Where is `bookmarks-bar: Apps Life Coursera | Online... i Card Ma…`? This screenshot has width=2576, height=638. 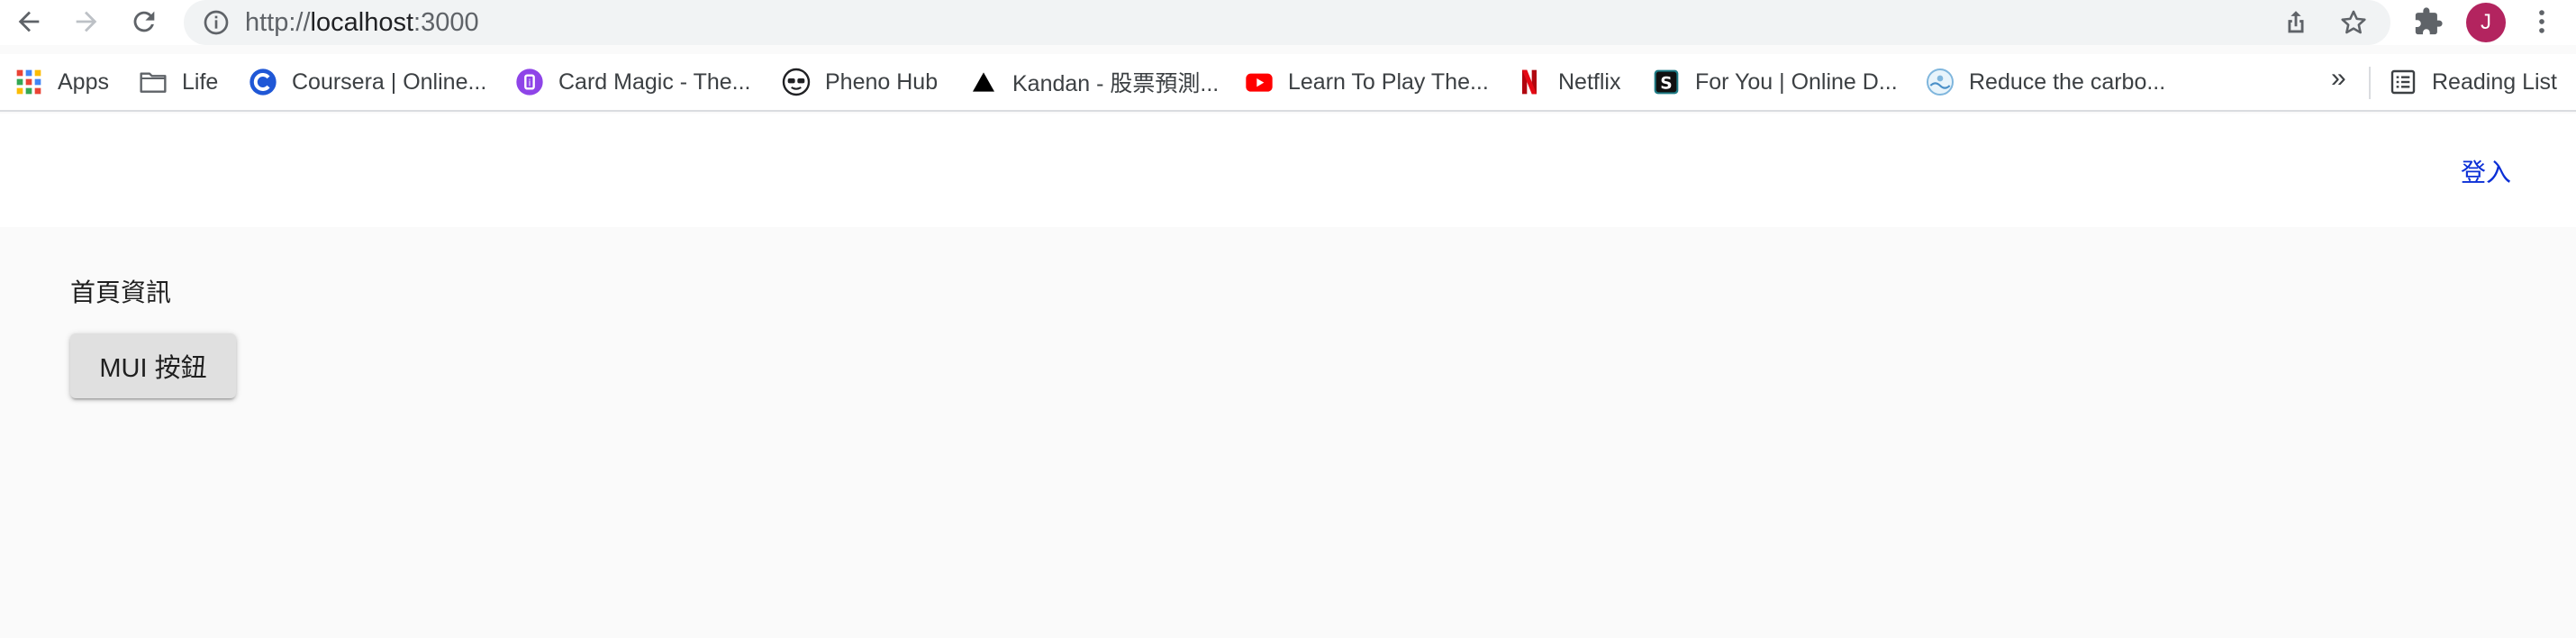
bookmarks-bar: Apps Life Coursera | Online... i Card Ma… is located at coordinates (1288, 83).